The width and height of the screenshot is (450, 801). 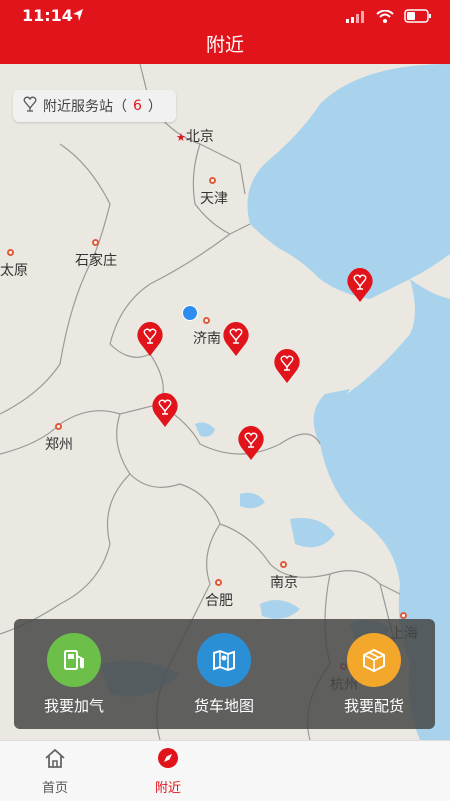 I want to click on nearby-stations-count: 6, so click(x=137, y=106).